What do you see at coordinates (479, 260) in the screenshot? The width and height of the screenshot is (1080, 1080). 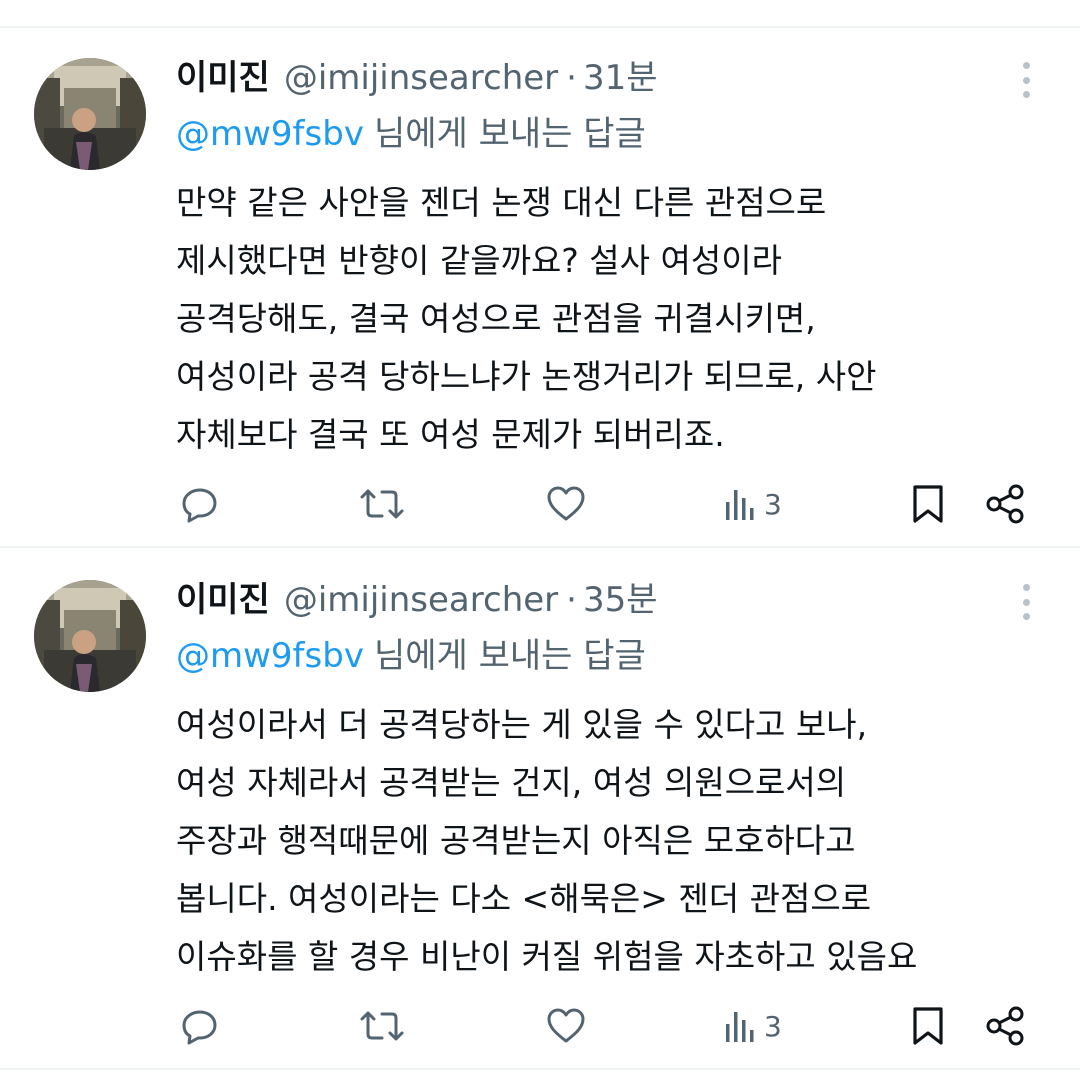 I see `tweet-text-line: 제시했다면 반향이 같을까요? 설사 여성이라` at bounding box center [479, 260].